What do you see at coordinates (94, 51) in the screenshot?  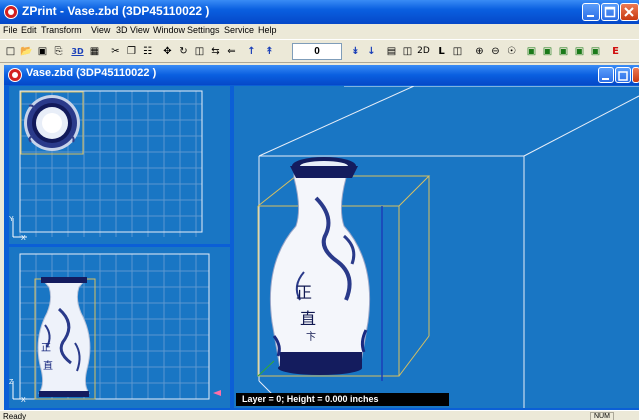 I see `grid-icon: ▦` at bounding box center [94, 51].